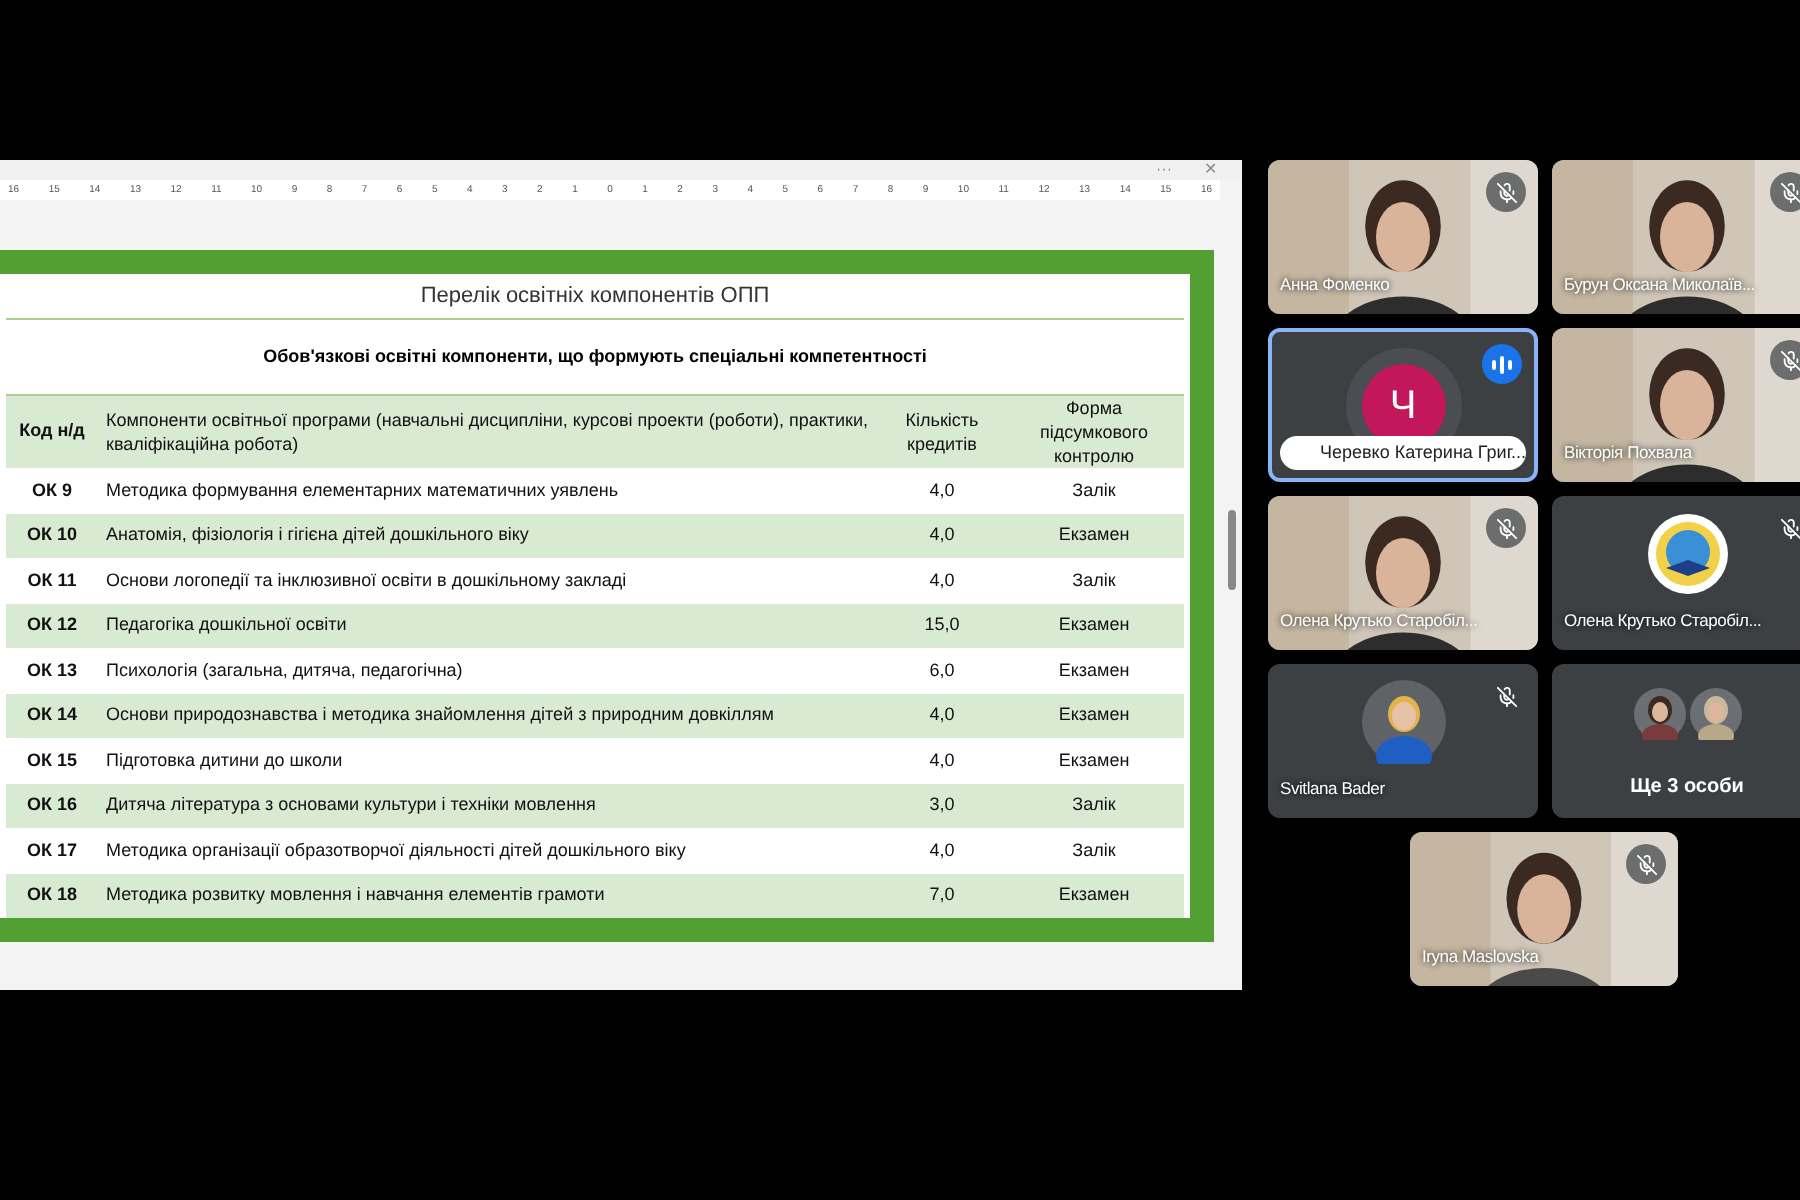 This screenshot has height=1200, width=1800. What do you see at coordinates (355, 895) in the screenshot?
I see `table-cell-text: Методика розвитку мовлення і навчання елементів грамоти` at bounding box center [355, 895].